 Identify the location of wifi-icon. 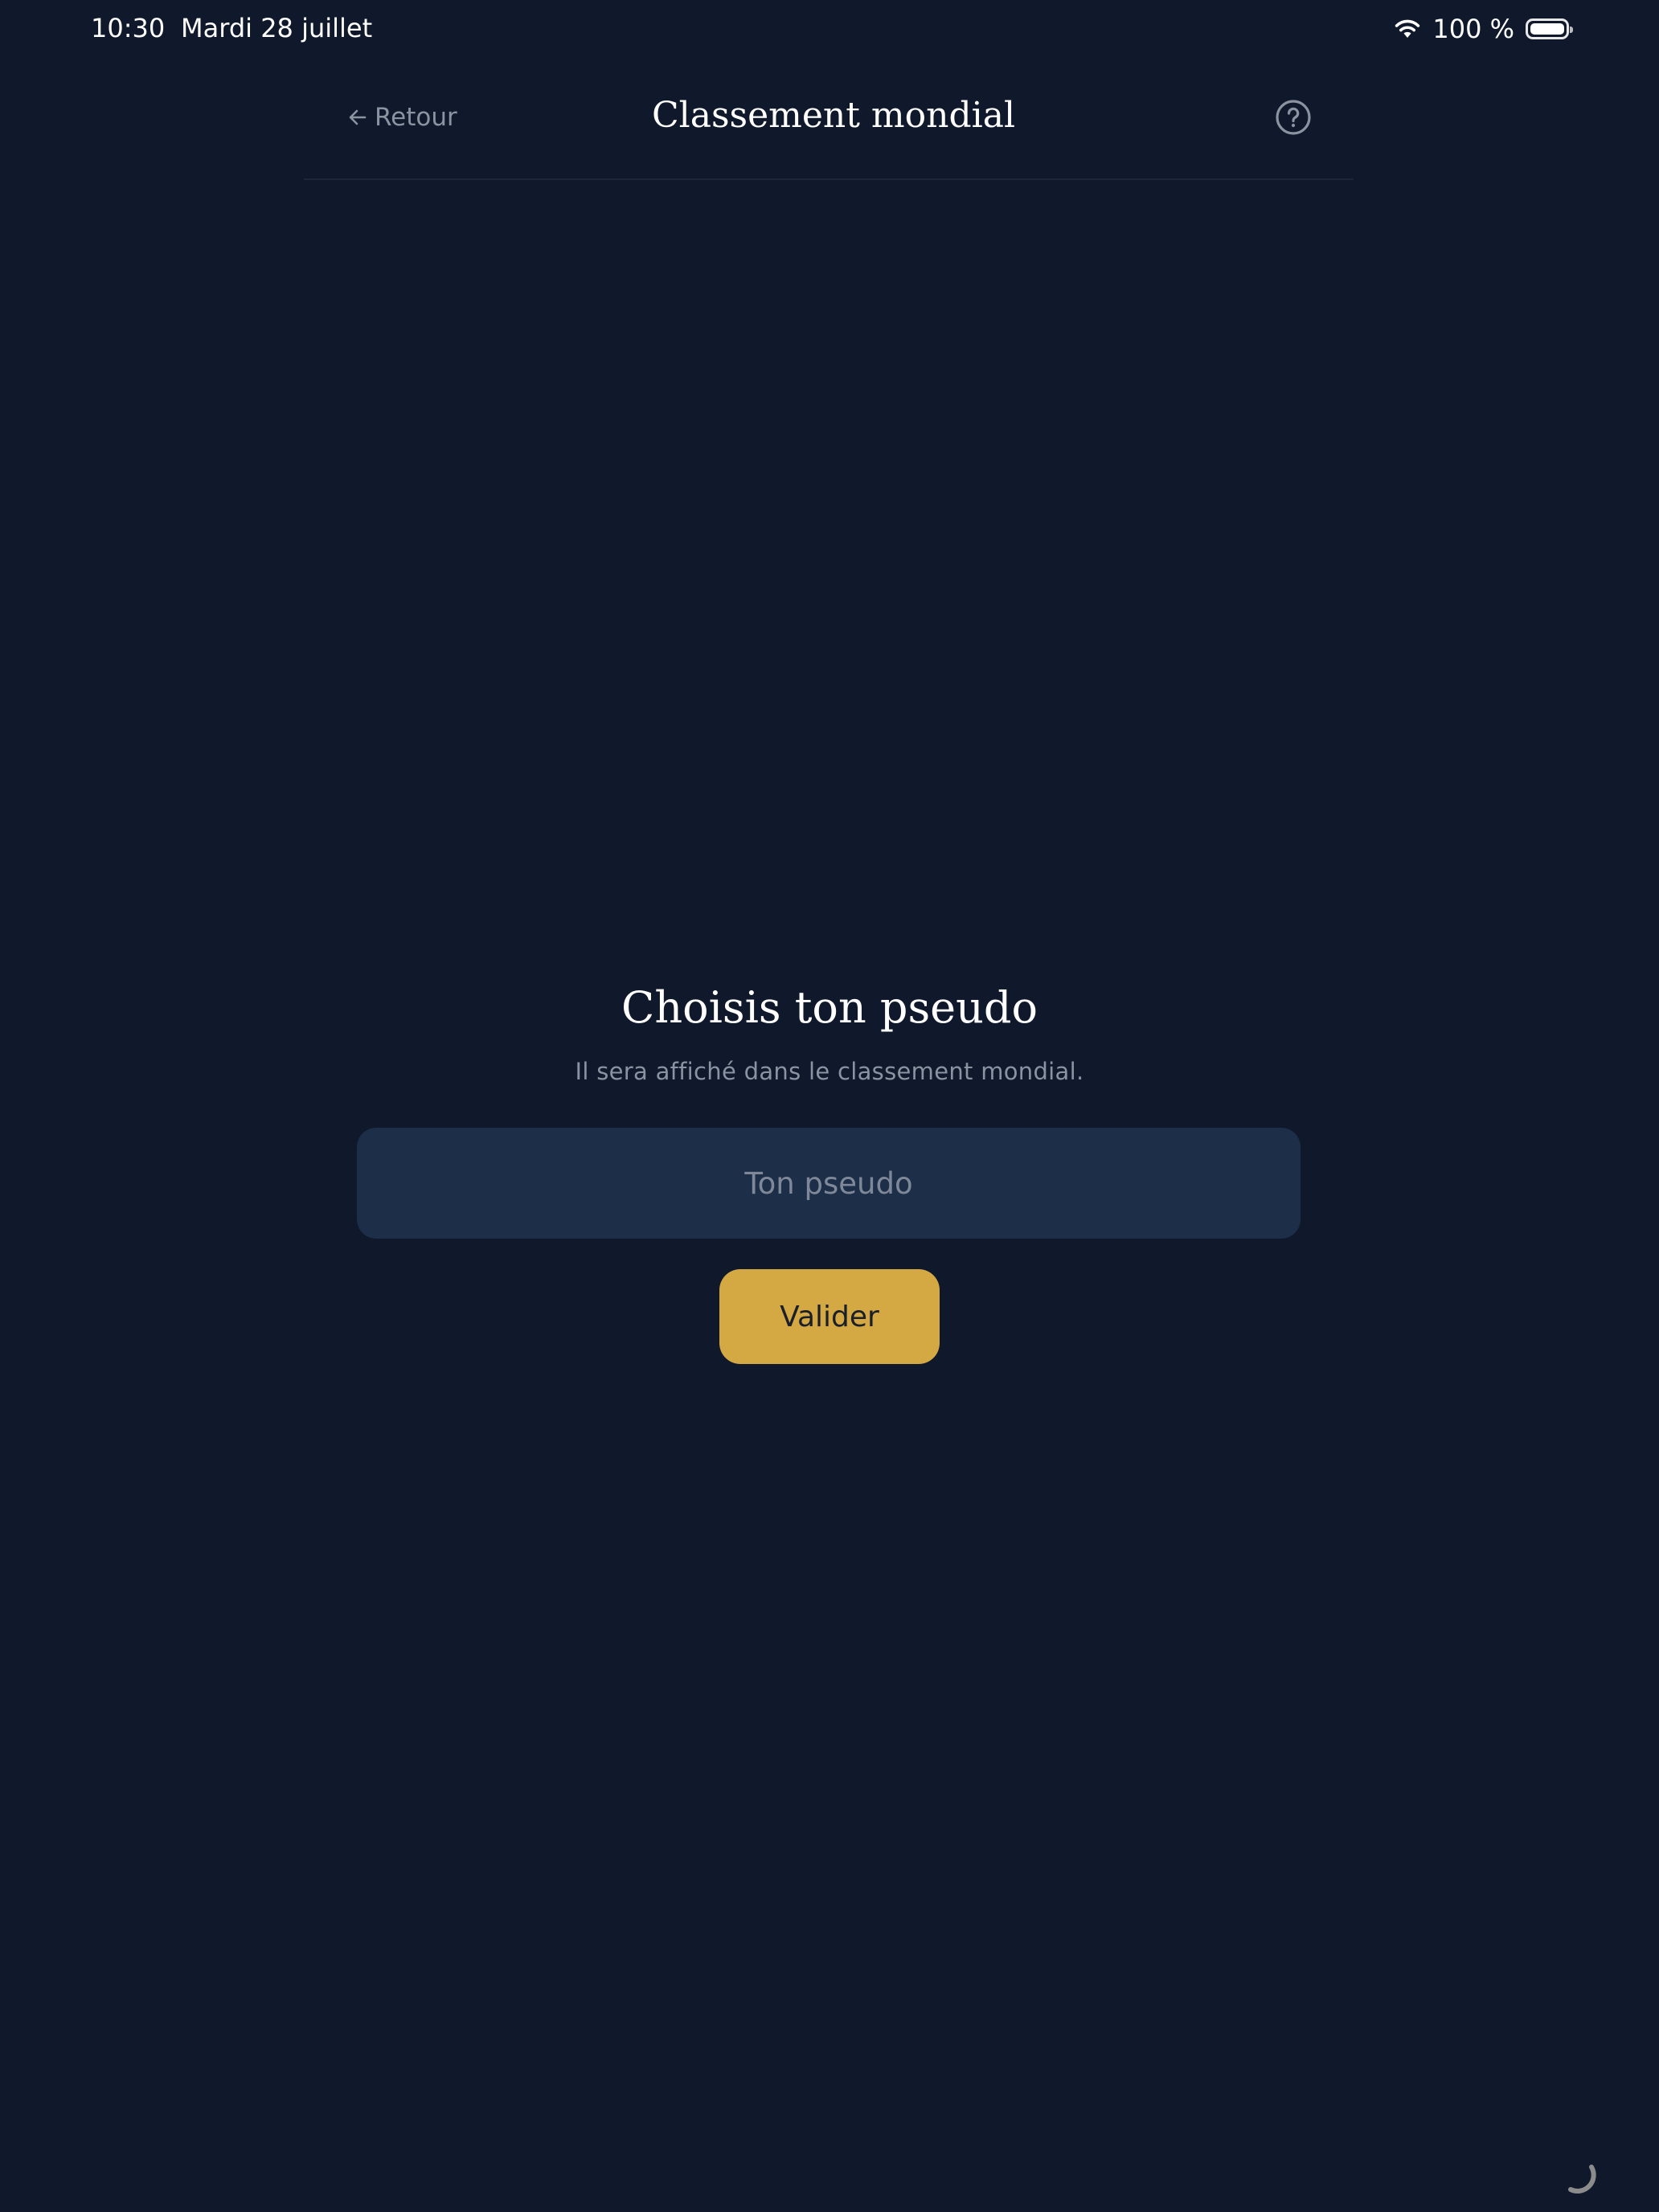
(1407, 28).